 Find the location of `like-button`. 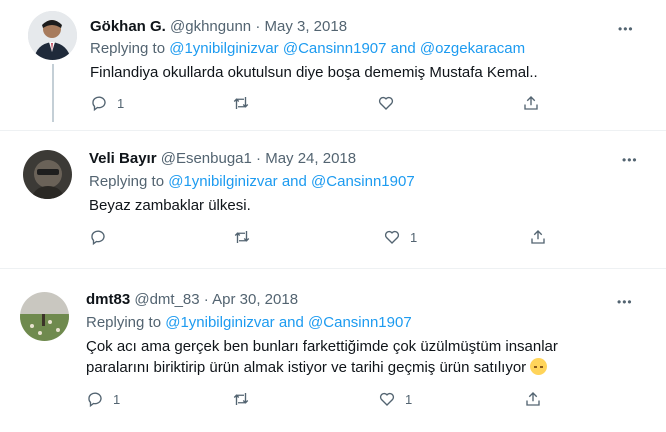

like-button is located at coordinates (390, 103).